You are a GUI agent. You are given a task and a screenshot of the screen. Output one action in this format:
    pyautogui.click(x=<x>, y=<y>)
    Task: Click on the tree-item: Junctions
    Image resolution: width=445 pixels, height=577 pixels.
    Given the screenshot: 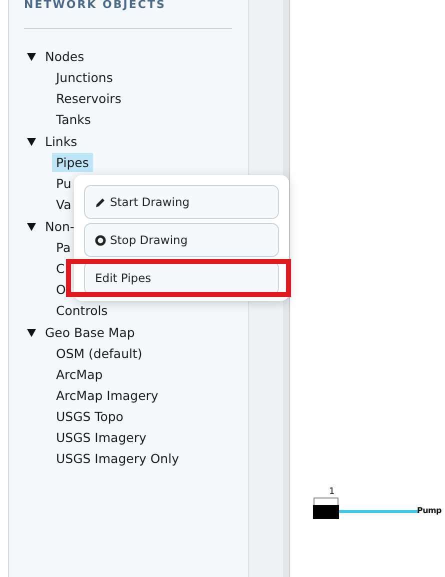 What is the action you would take?
    pyautogui.click(x=84, y=77)
    